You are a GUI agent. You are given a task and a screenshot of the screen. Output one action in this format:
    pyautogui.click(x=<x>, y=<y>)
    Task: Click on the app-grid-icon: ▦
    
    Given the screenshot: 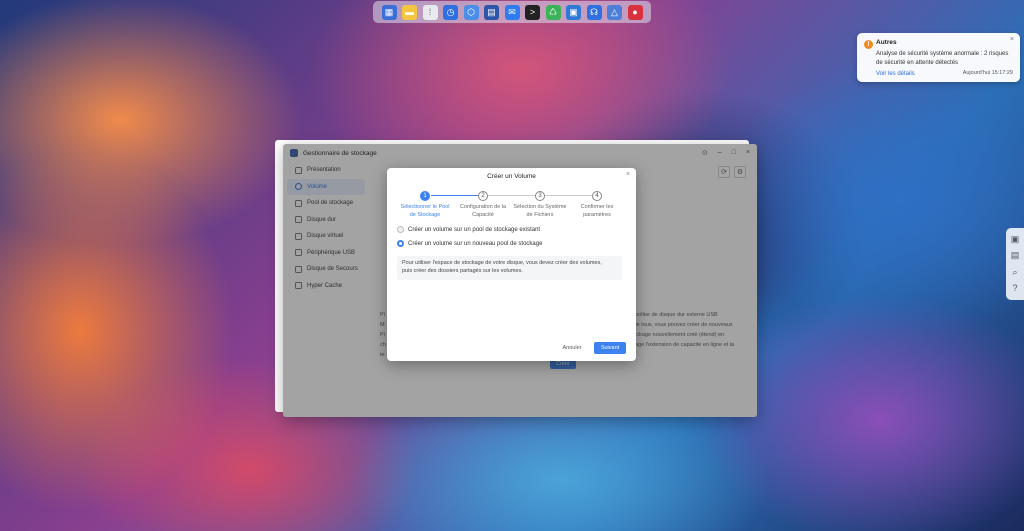 What is the action you would take?
    pyautogui.click(x=389, y=12)
    